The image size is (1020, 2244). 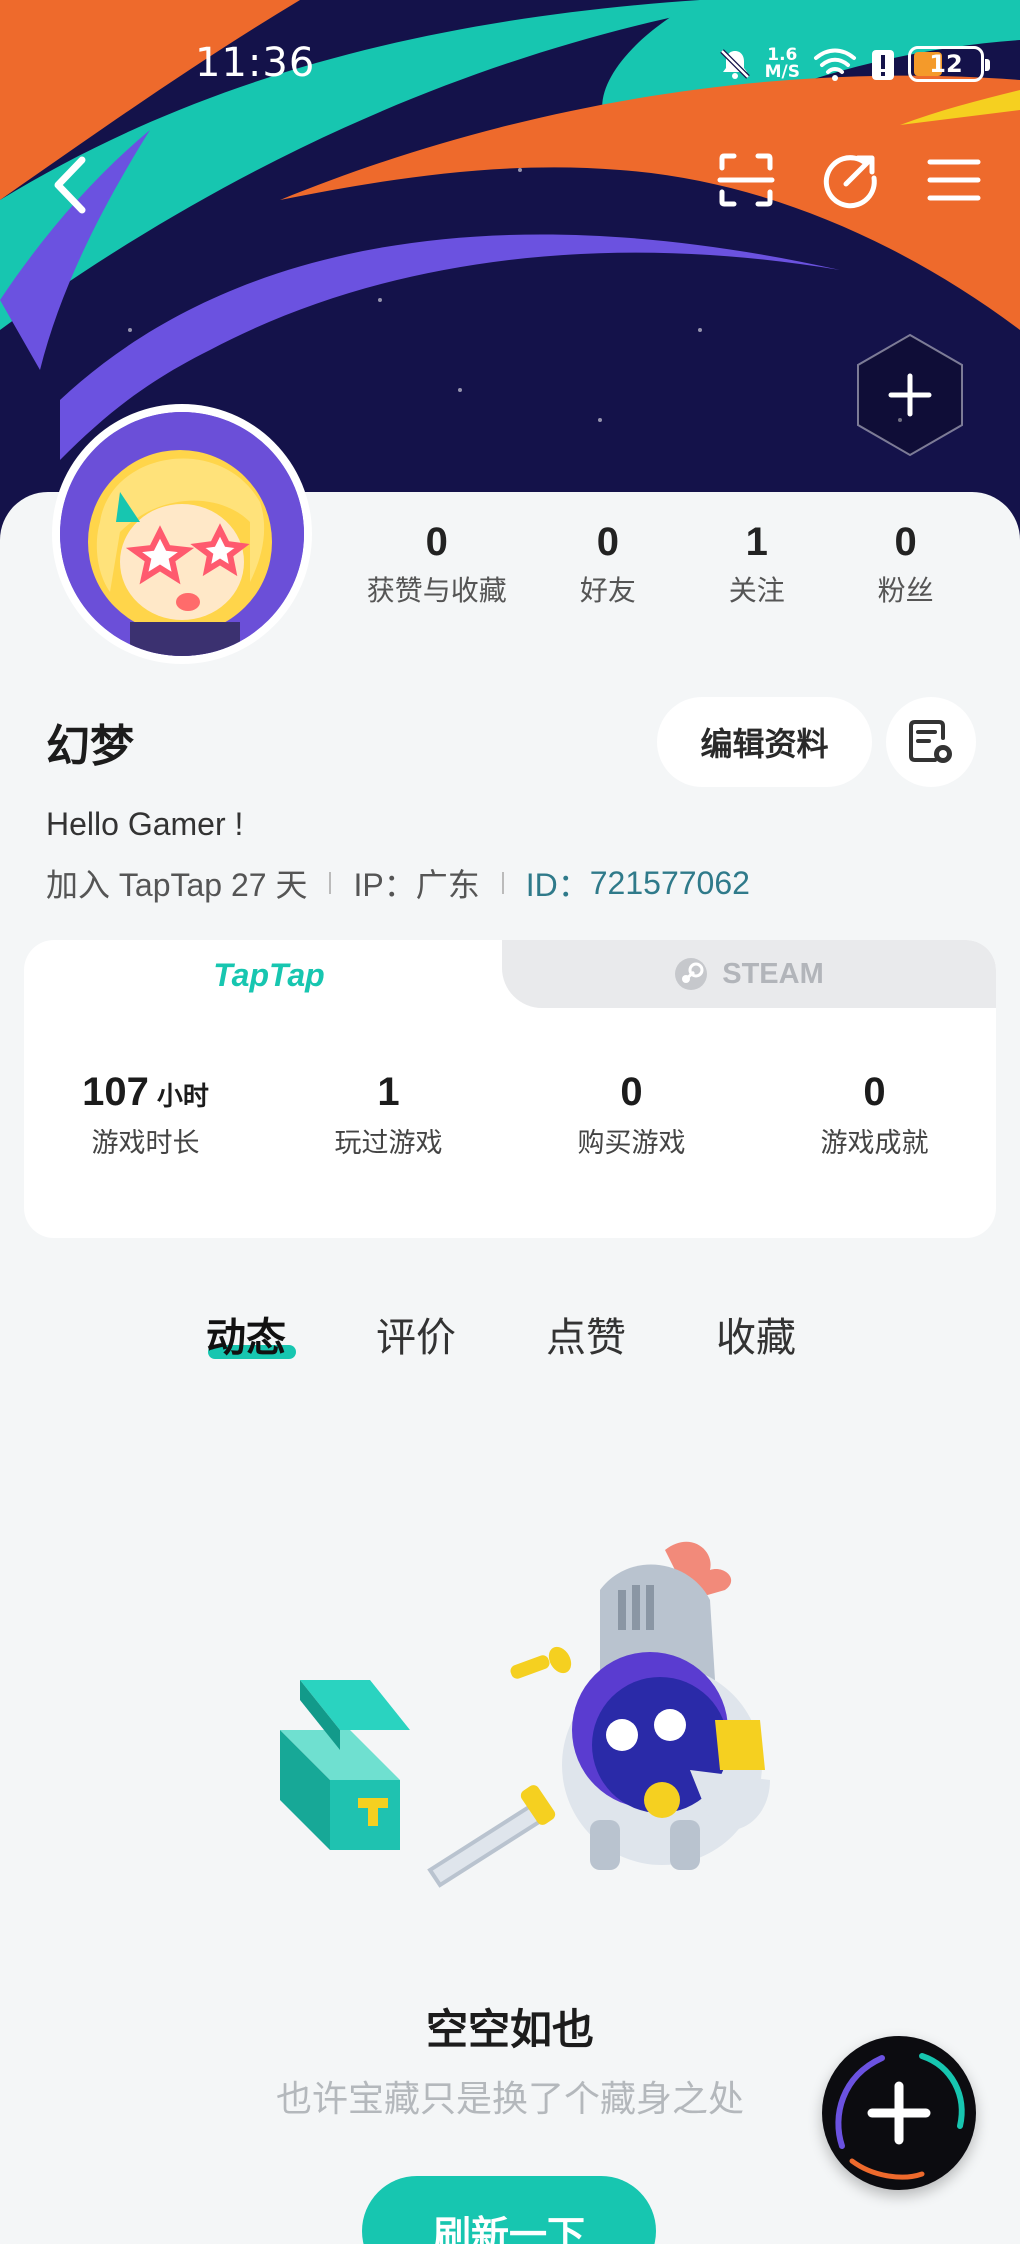 I want to click on tab-favorites: 收藏, so click(x=801, y=1334).